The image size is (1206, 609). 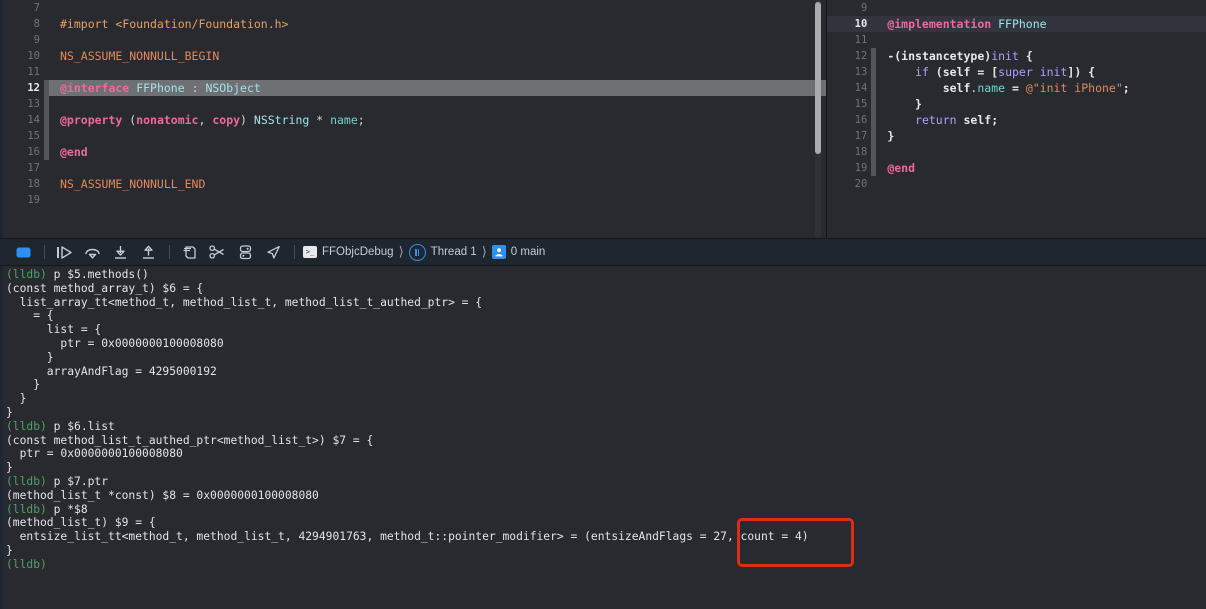 What do you see at coordinates (1041, 24) in the screenshot?
I see `code-line-text: @implementation FFPhone` at bounding box center [1041, 24].